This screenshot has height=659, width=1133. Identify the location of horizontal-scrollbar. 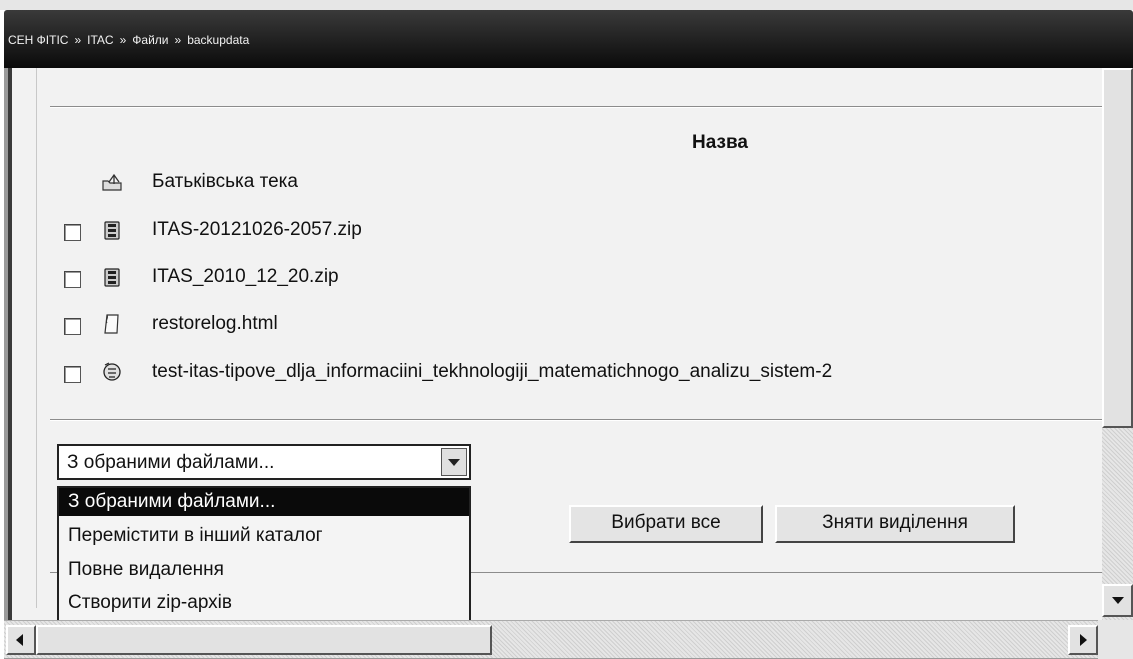
(551, 639).